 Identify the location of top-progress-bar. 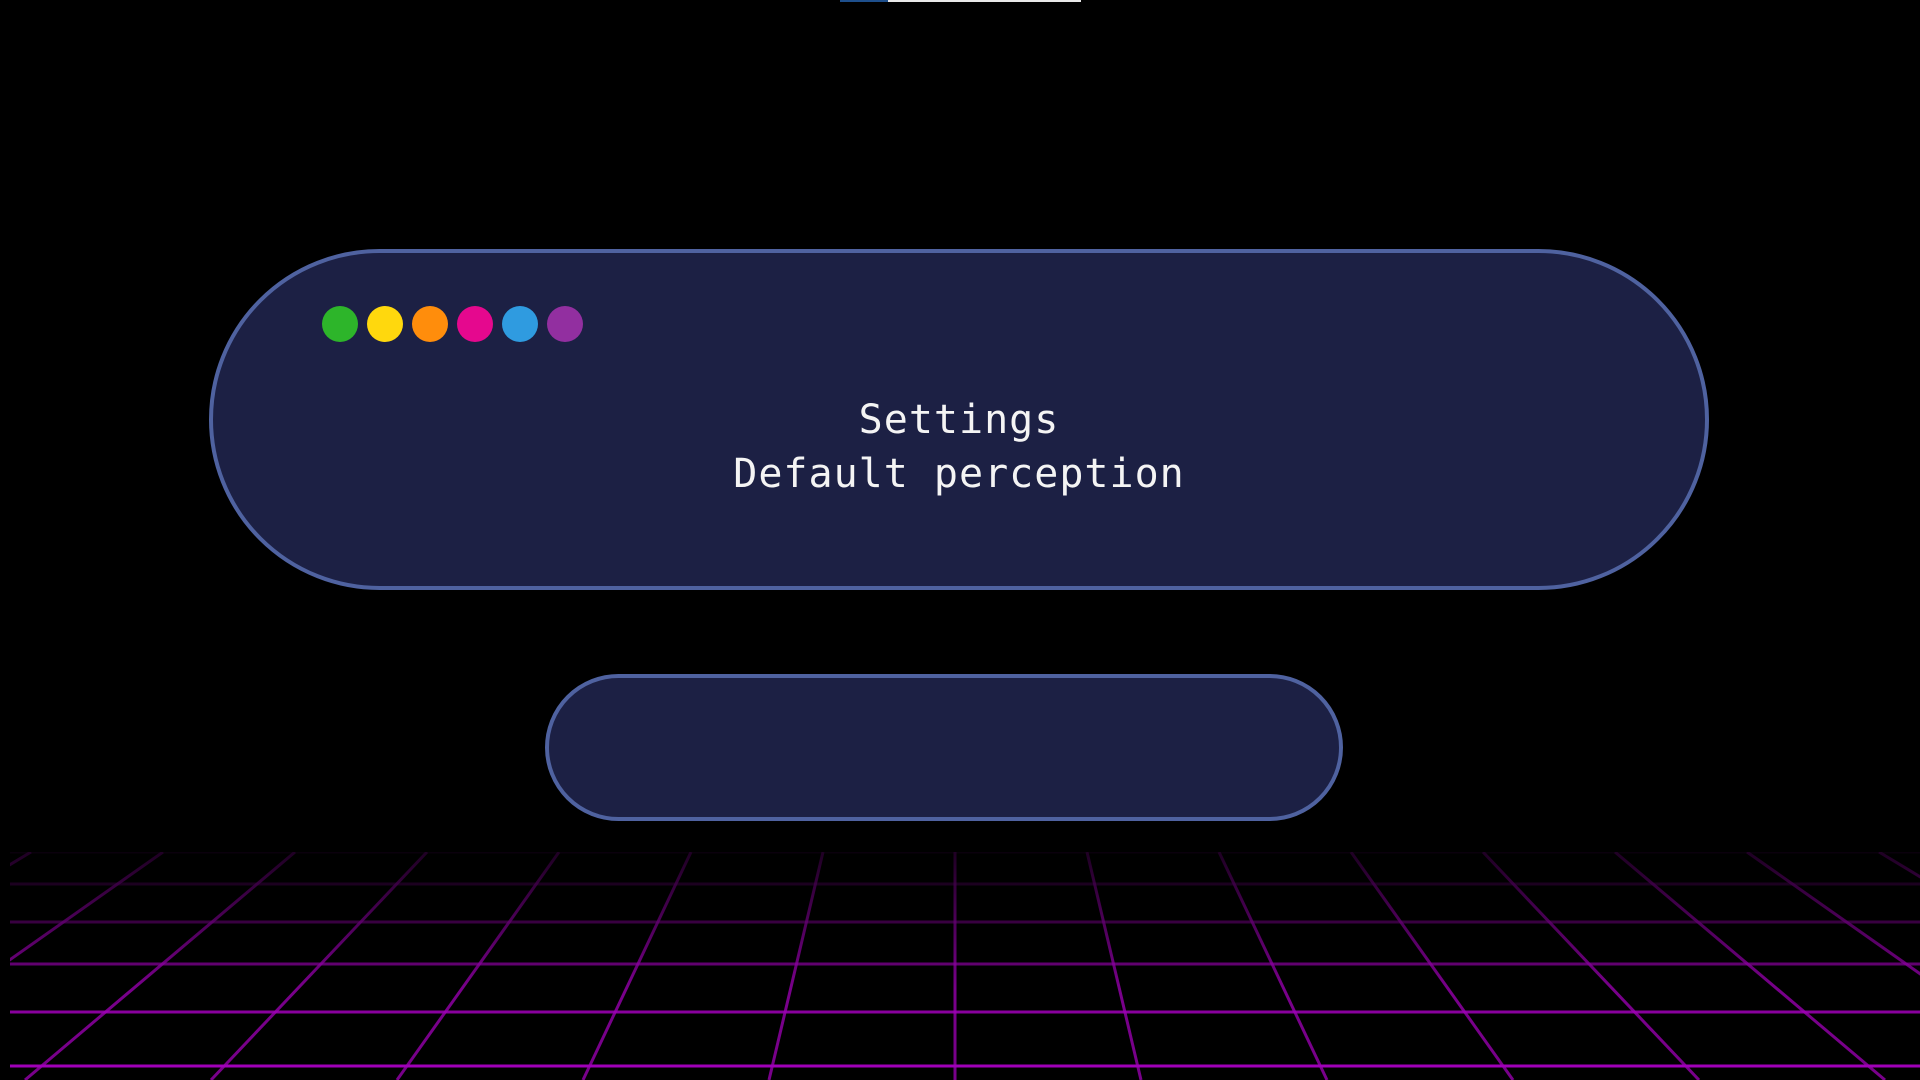
(960, 1).